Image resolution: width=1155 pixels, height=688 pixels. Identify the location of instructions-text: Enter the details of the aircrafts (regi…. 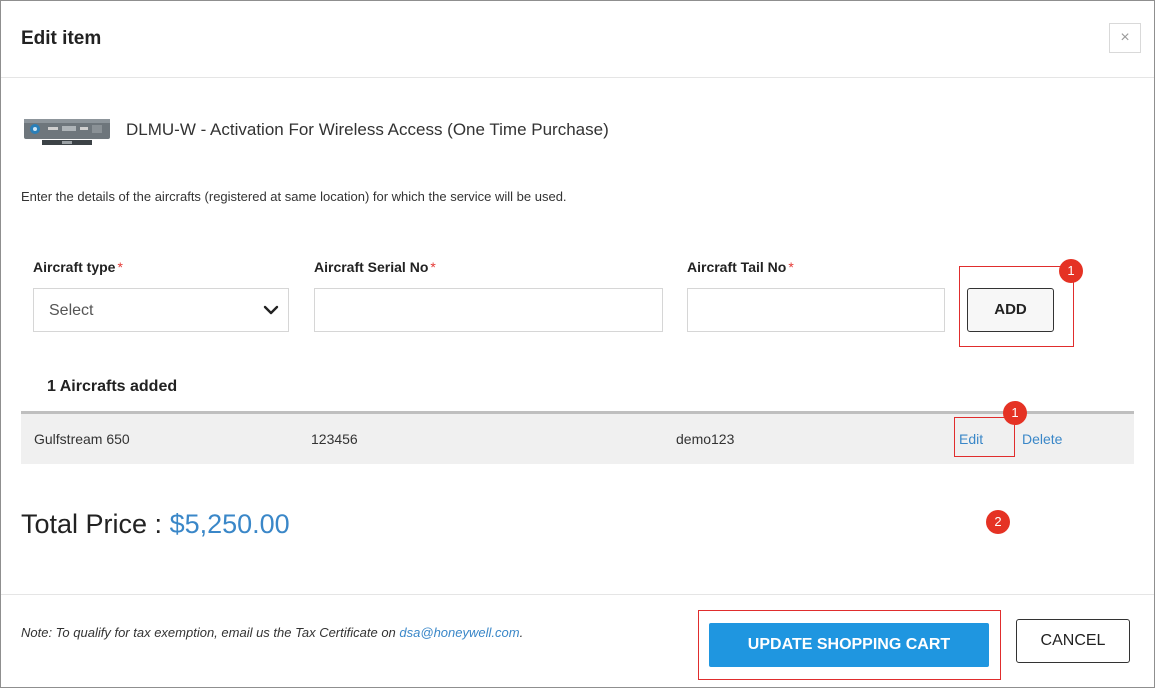
(294, 196).